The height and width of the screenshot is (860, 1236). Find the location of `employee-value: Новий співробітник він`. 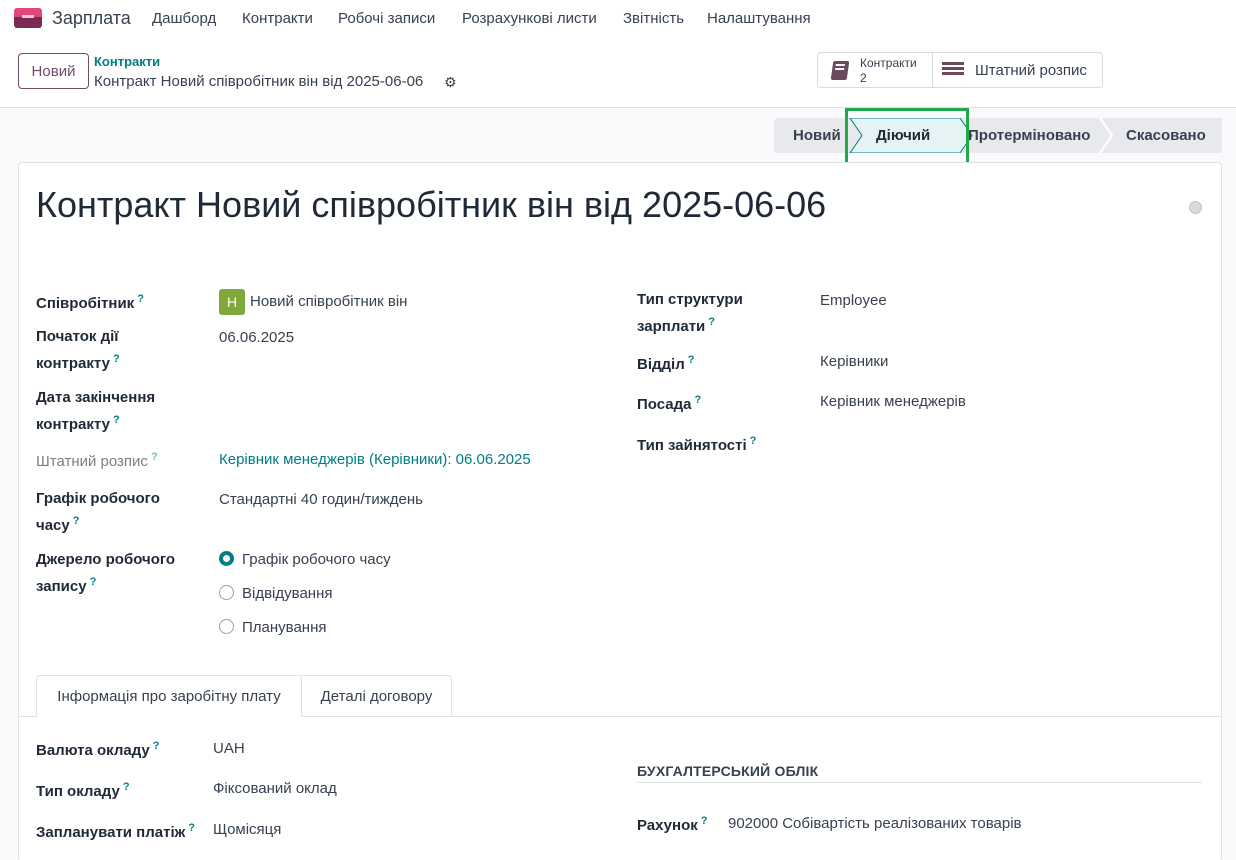

employee-value: Новий співробітник він is located at coordinates (328, 301).